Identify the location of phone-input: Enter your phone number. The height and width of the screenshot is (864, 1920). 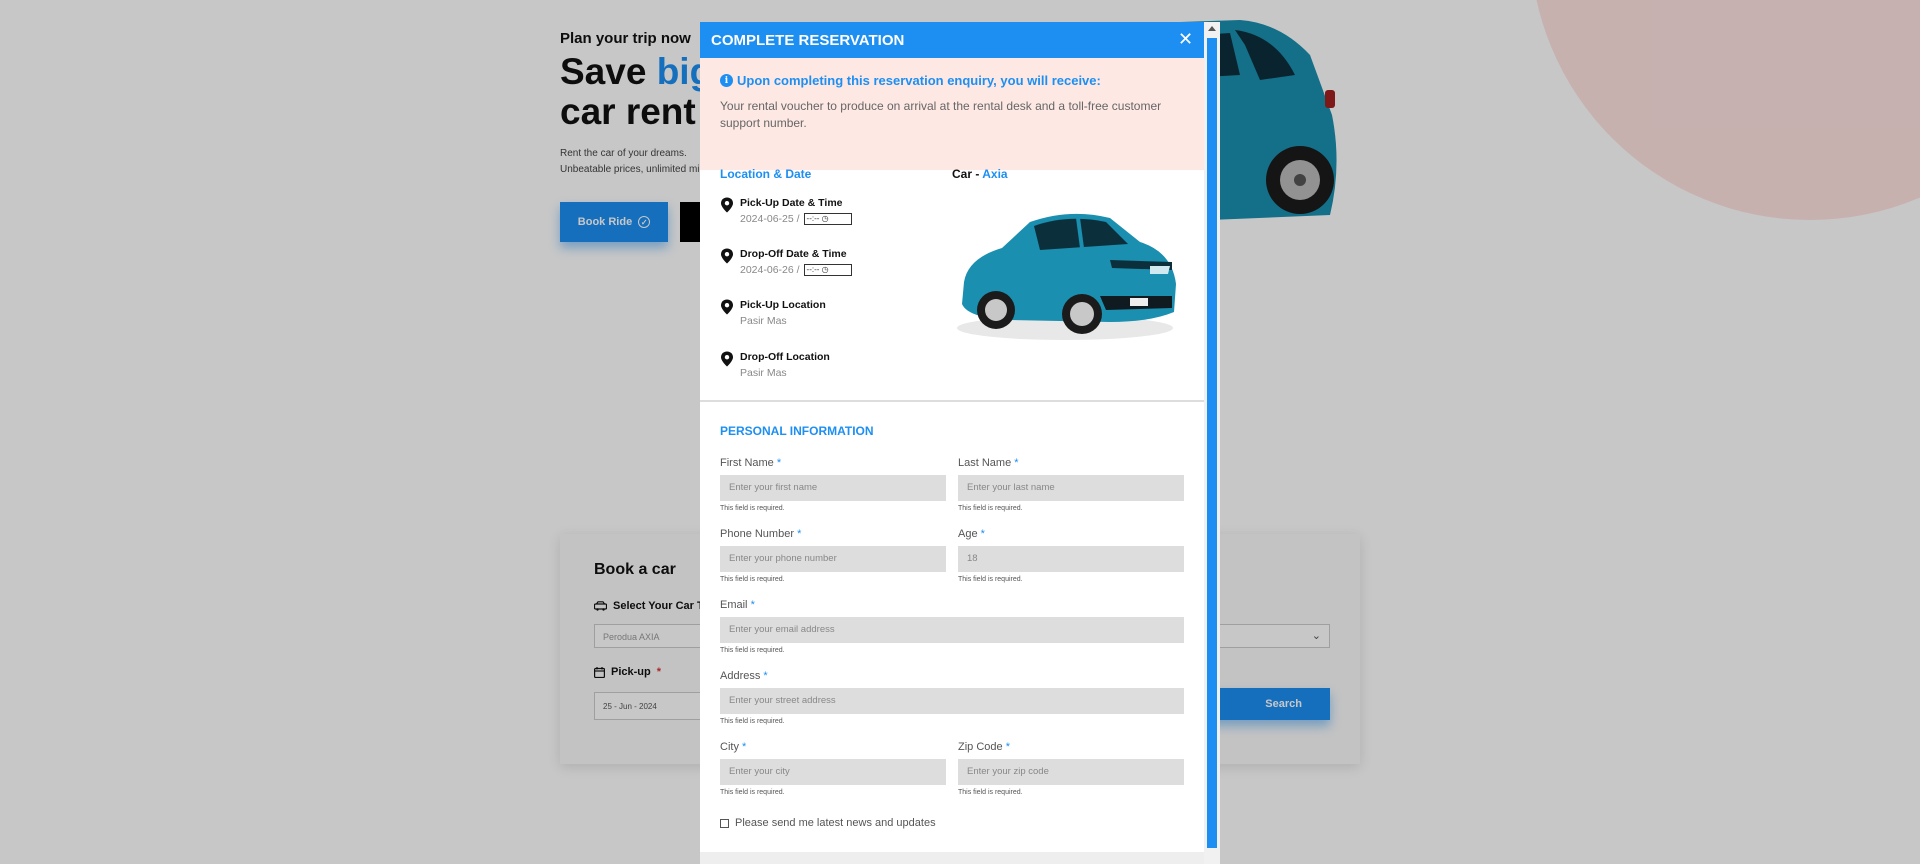
(833, 559).